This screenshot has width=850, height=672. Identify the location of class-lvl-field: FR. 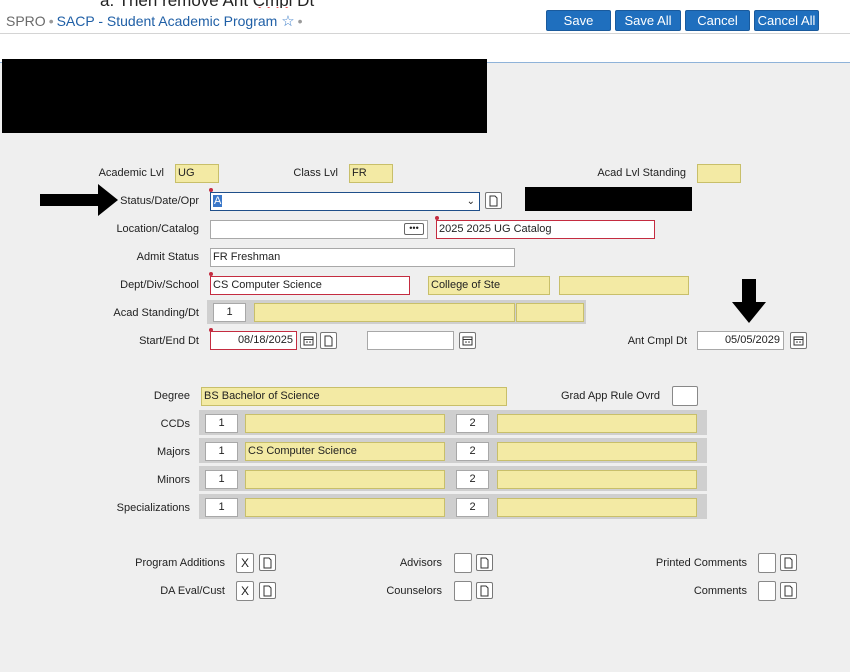
(371, 173).